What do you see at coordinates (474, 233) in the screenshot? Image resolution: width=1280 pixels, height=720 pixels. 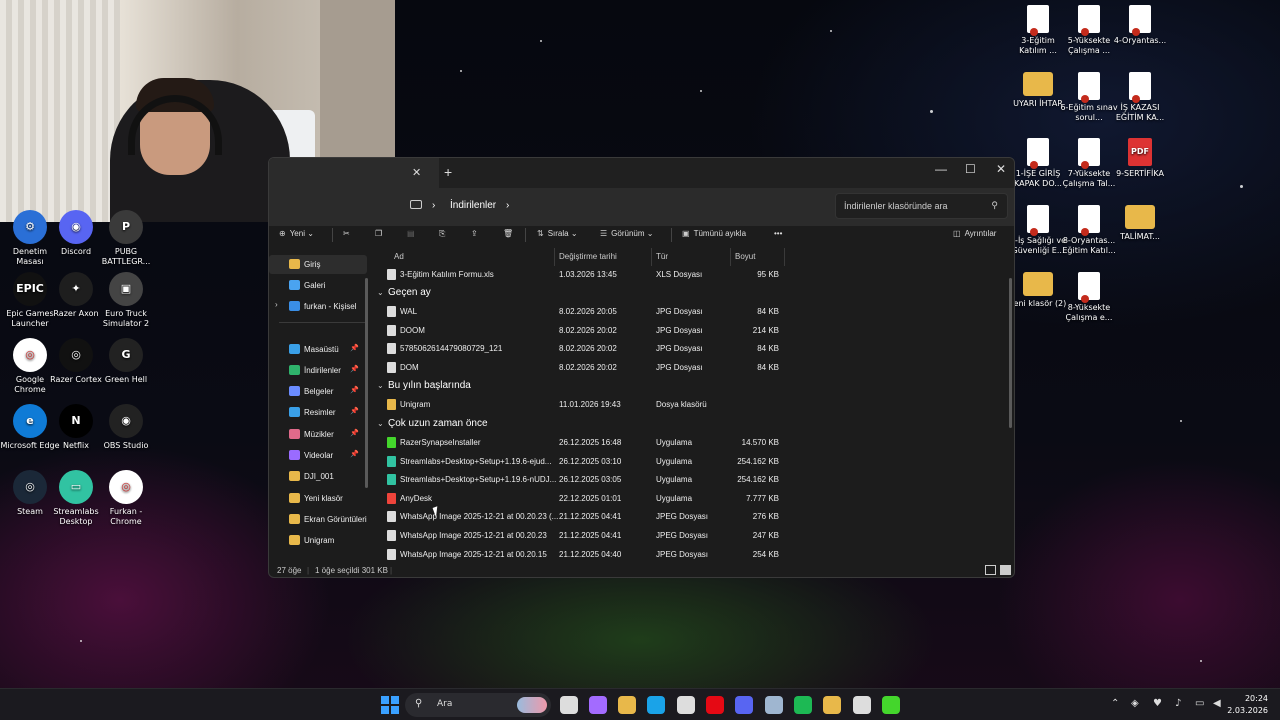 I see `share-icon: ⇪` at bounding box center [474, 233].